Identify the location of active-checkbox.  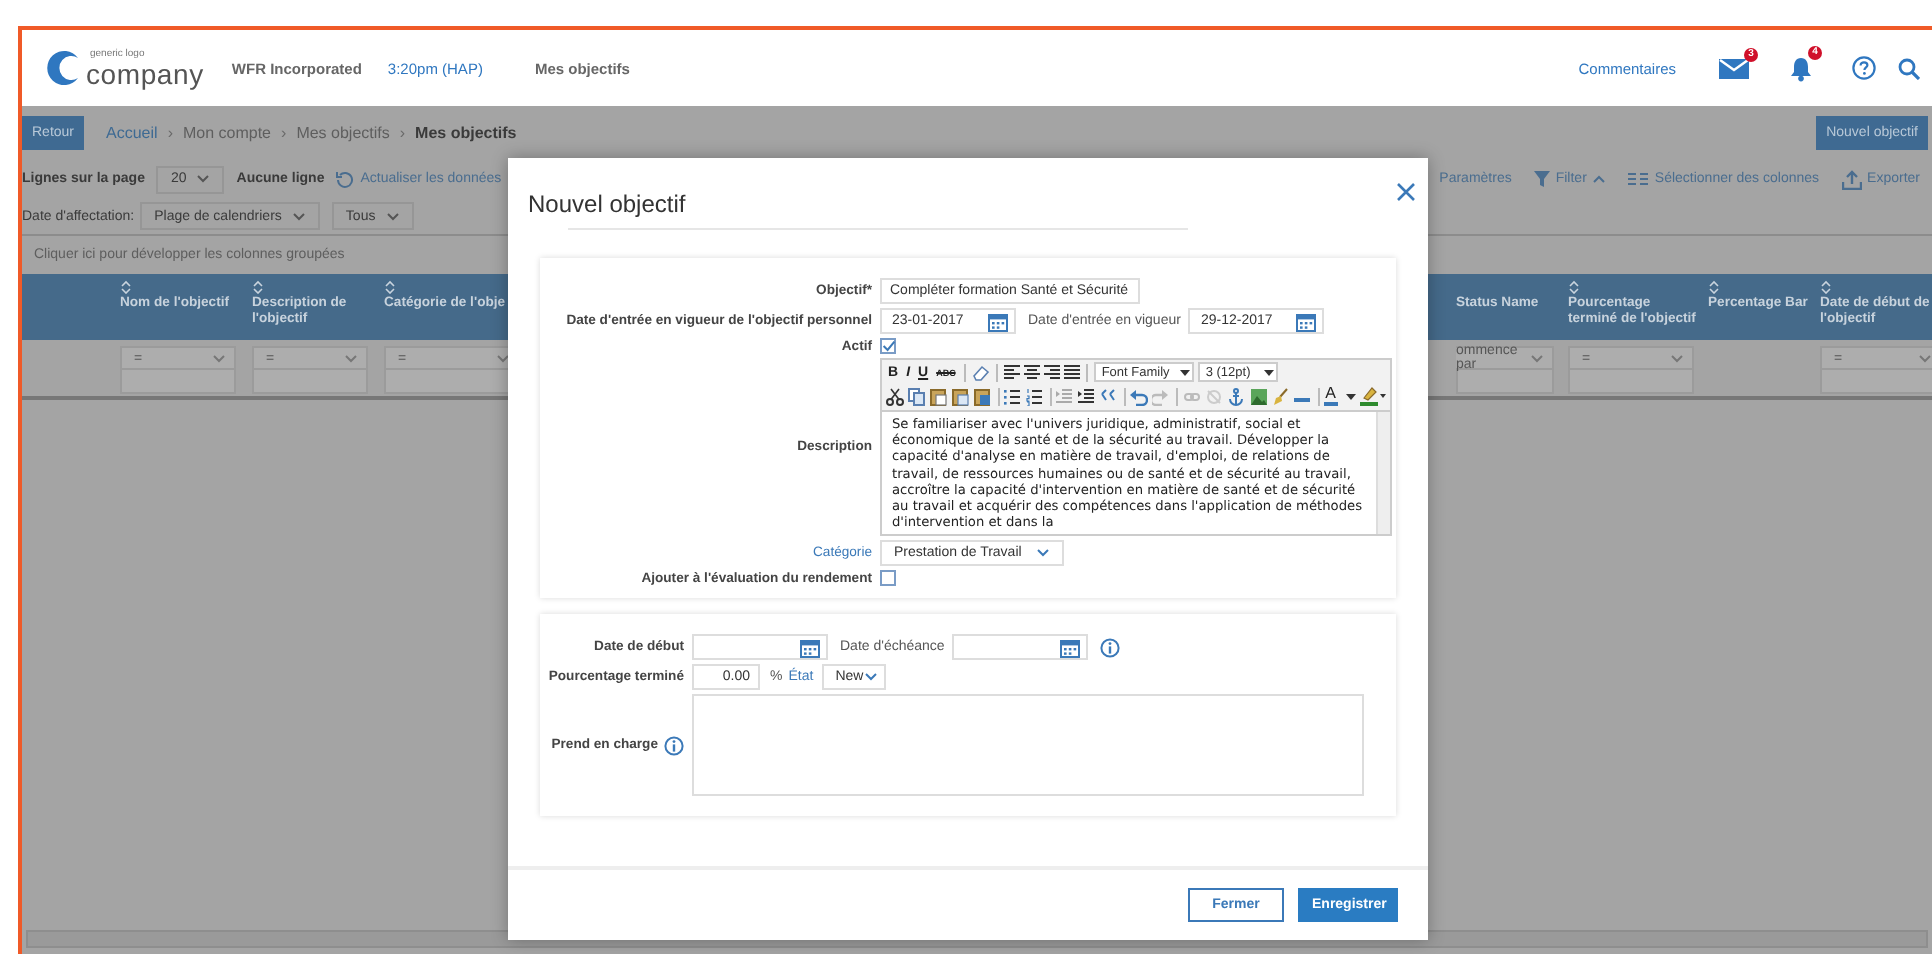
(888, 346).